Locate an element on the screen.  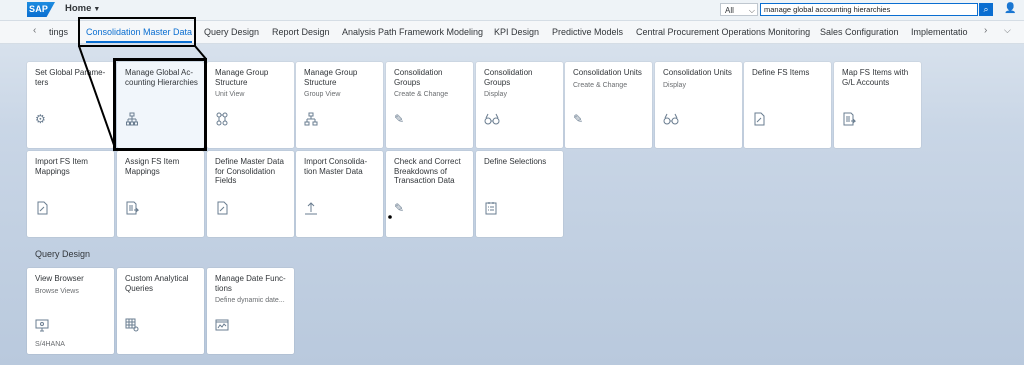
annotation-connector-lines is located at coordinates (235, 132).